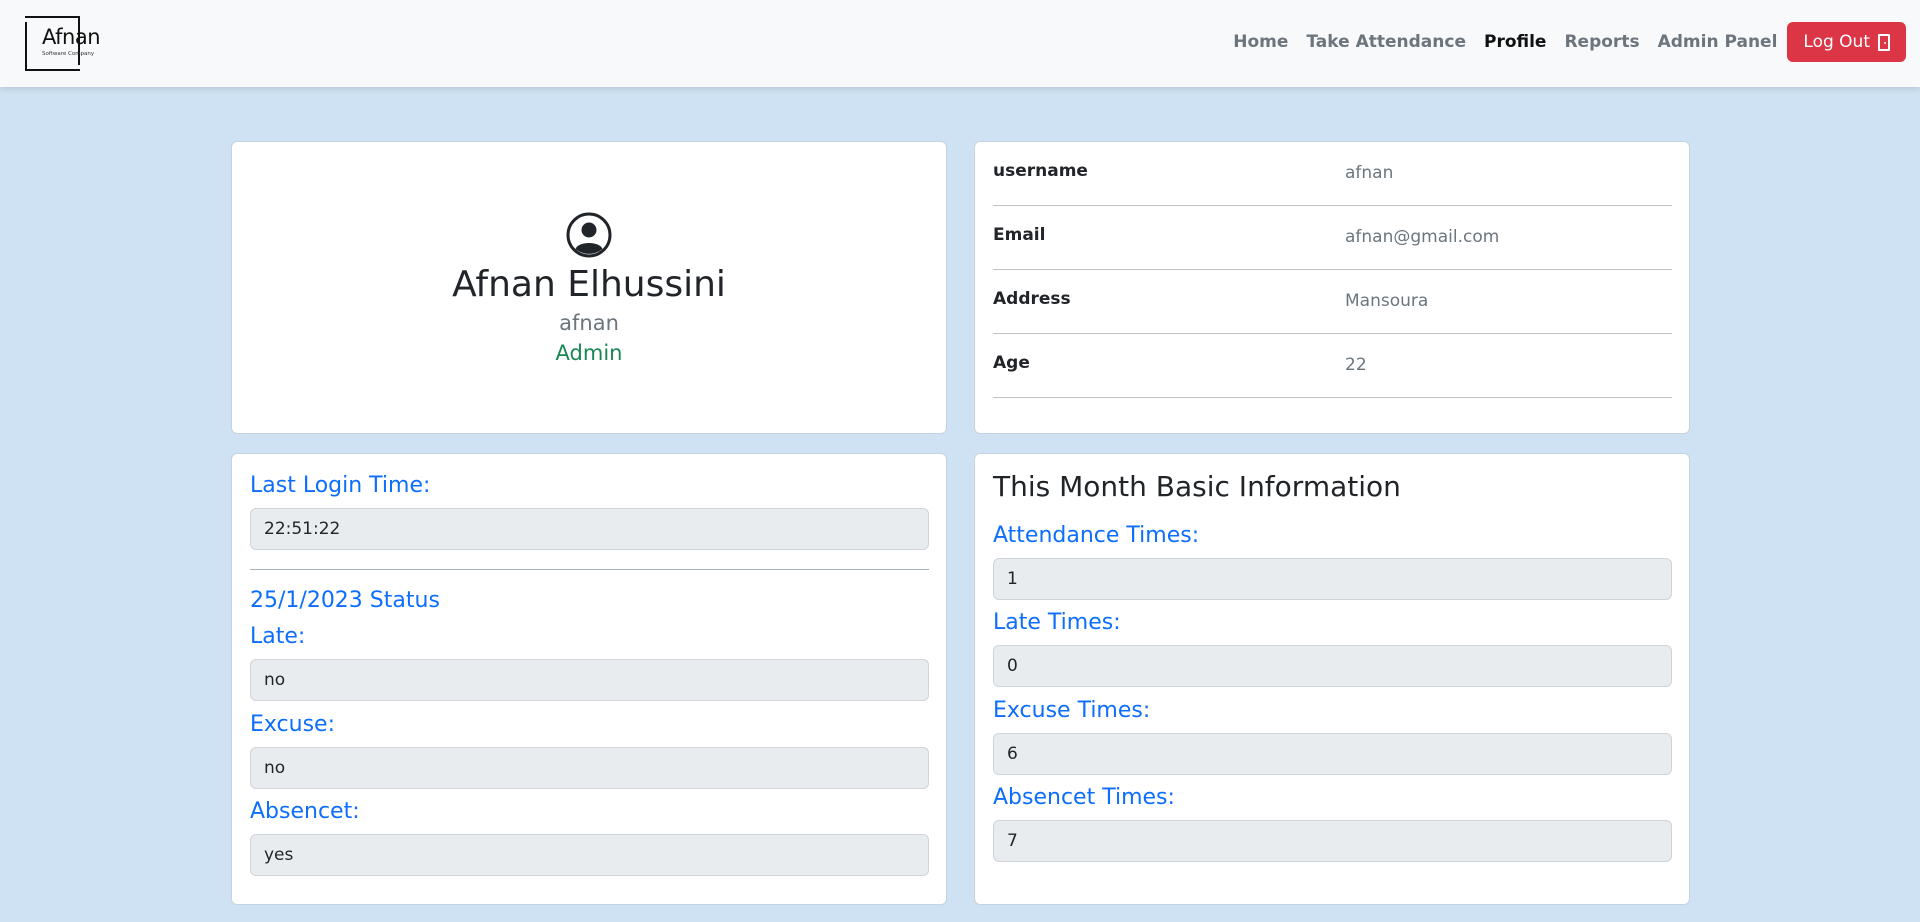  Describe the element at coordinates (1601, 42) in the screenshot. I see `nav-reports: Reports` at that location.